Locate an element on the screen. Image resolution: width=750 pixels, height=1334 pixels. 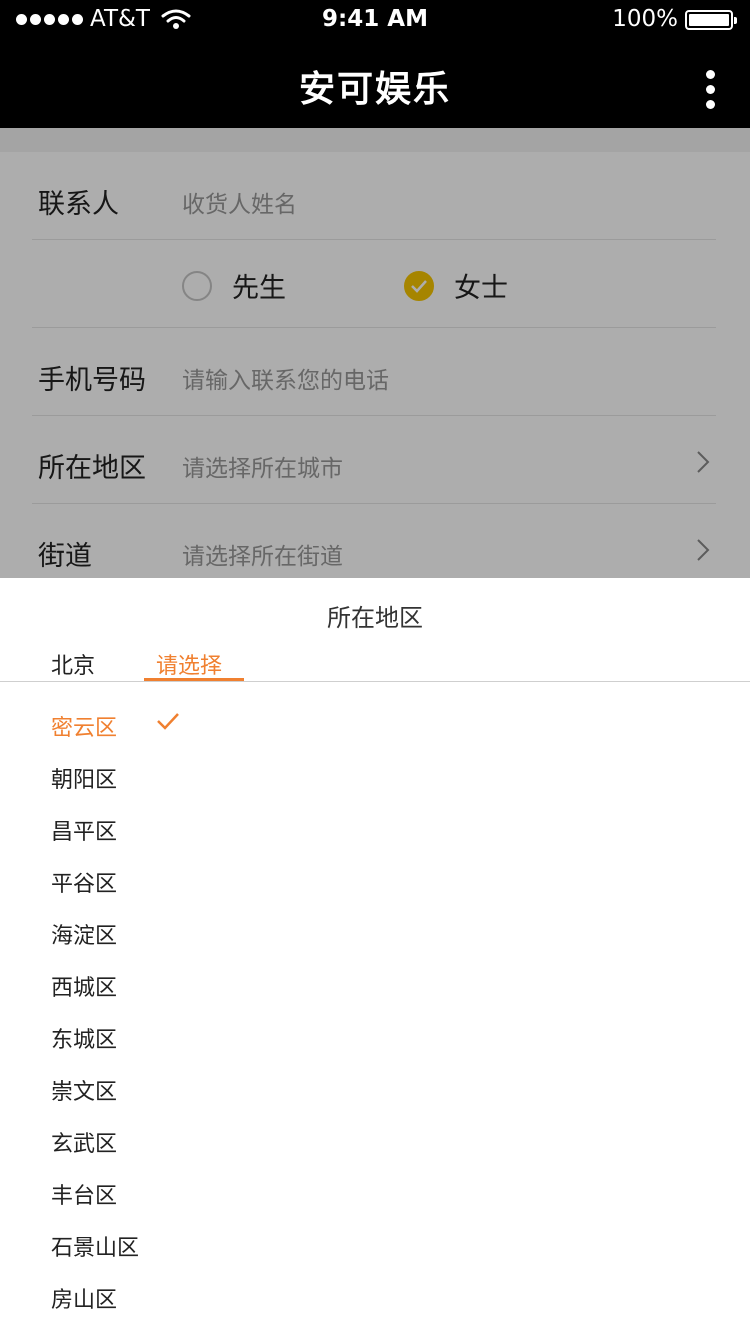
tab-divider is located at coordinates (375, 681).